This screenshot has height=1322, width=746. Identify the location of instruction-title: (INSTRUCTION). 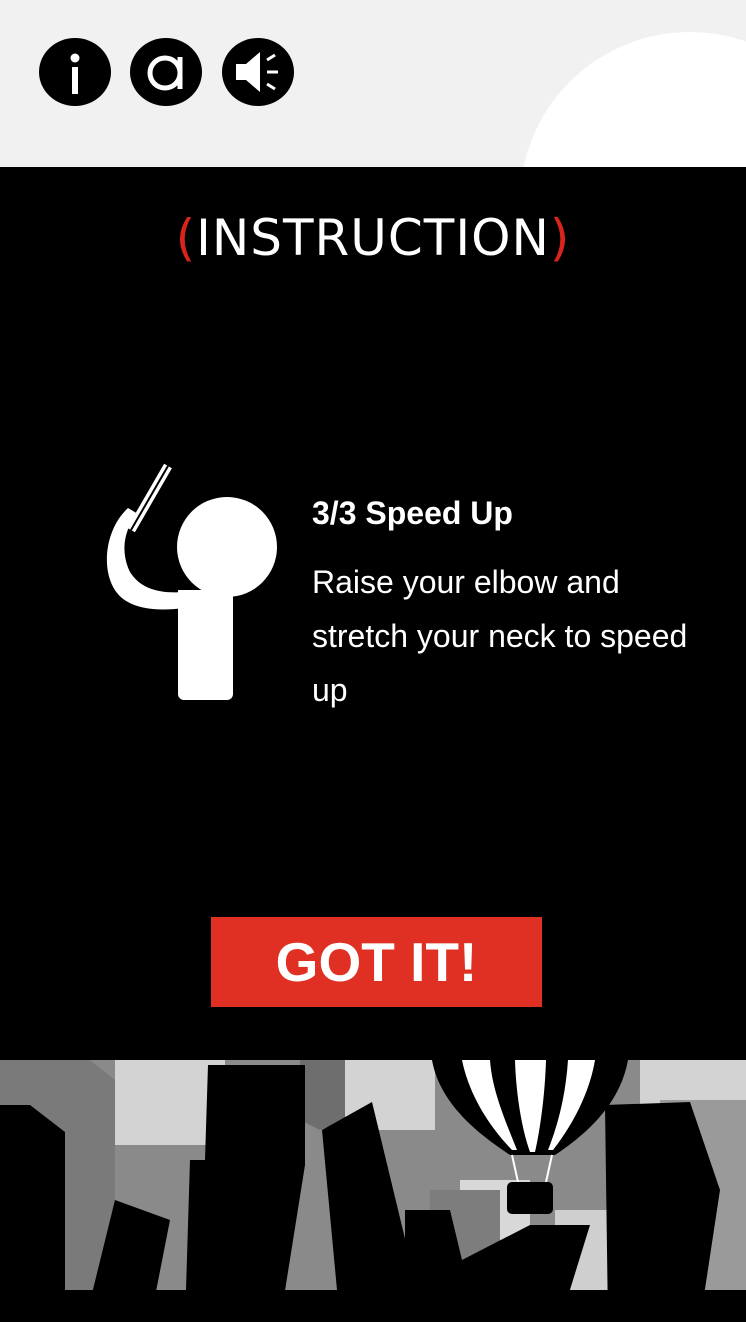
(373, 238).